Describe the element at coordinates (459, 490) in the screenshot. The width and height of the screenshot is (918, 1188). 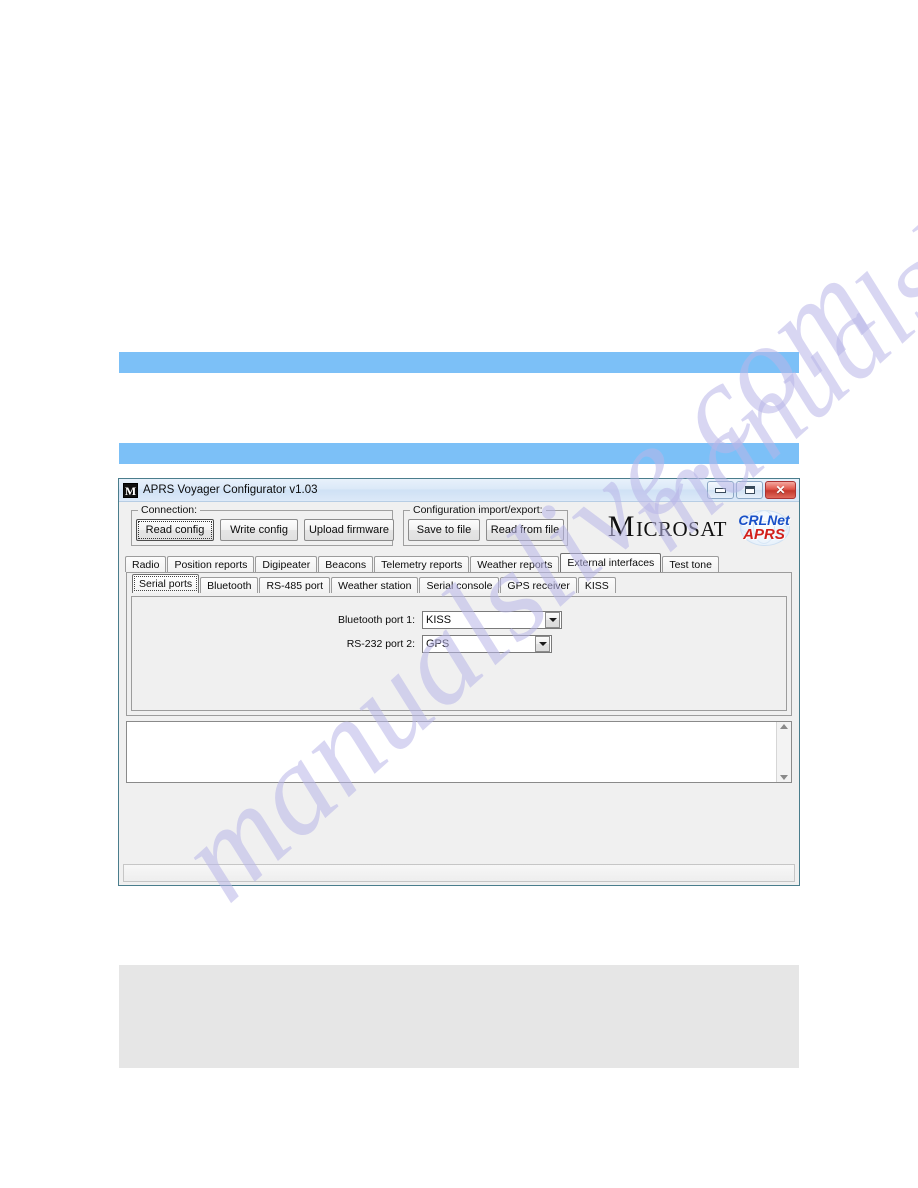
I see `window-titlebar: M APRS Voyager Configurator v1.03 ✕` at that location.